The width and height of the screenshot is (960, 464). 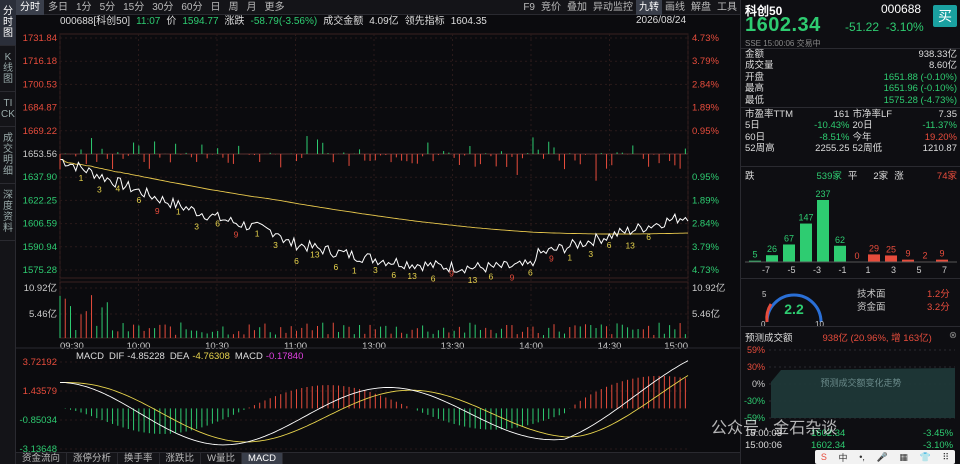 I want to click on ratio-cell: -8.51%, so click(x=834, y=137).